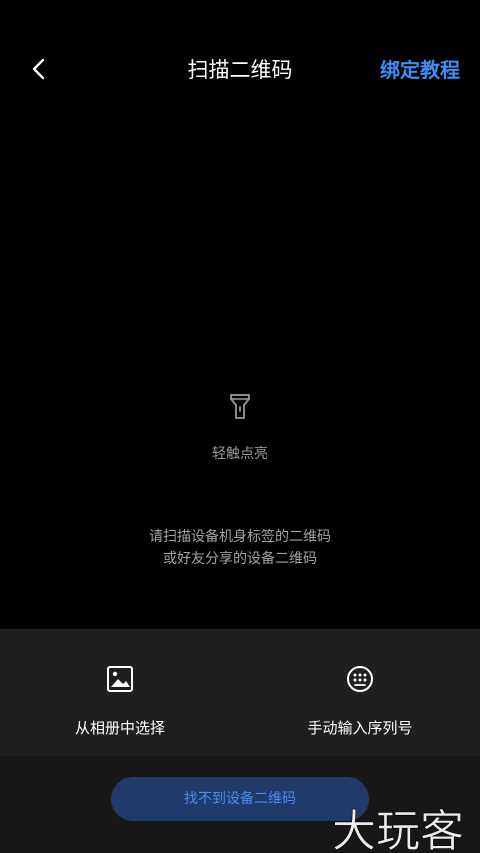  I want to click on hint-line-1: 请扫描设备机身标签的二维码, so click(240, 537).